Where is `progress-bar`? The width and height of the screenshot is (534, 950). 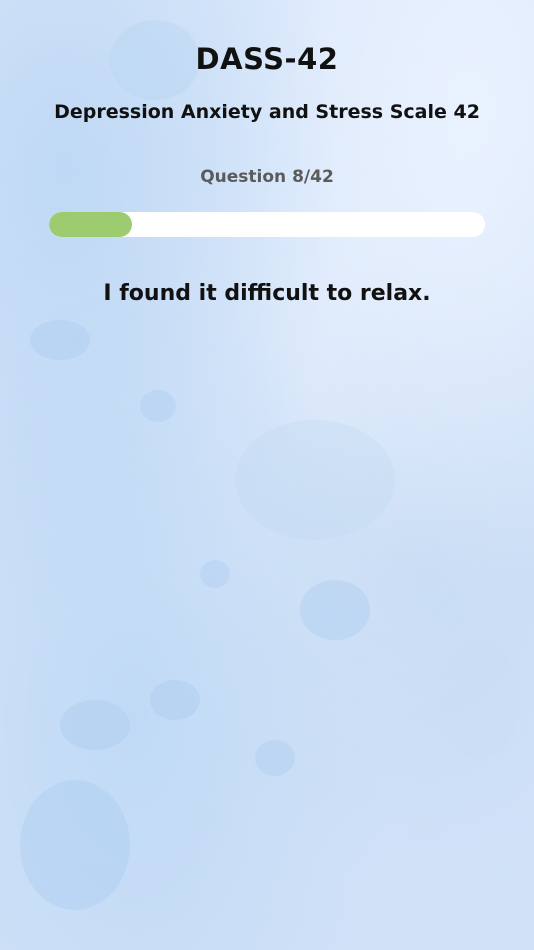
progress-bar is located at coordinates (267, 224).